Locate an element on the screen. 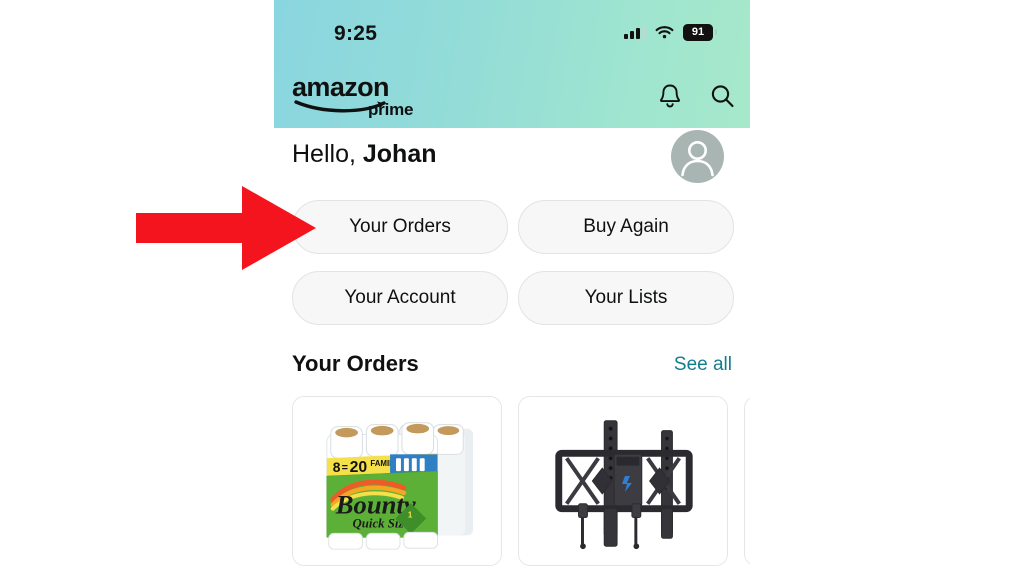 The width and height of the screenshot is (1024, 576). quick-action-label: Your Account is located at coordinates (400, 297).